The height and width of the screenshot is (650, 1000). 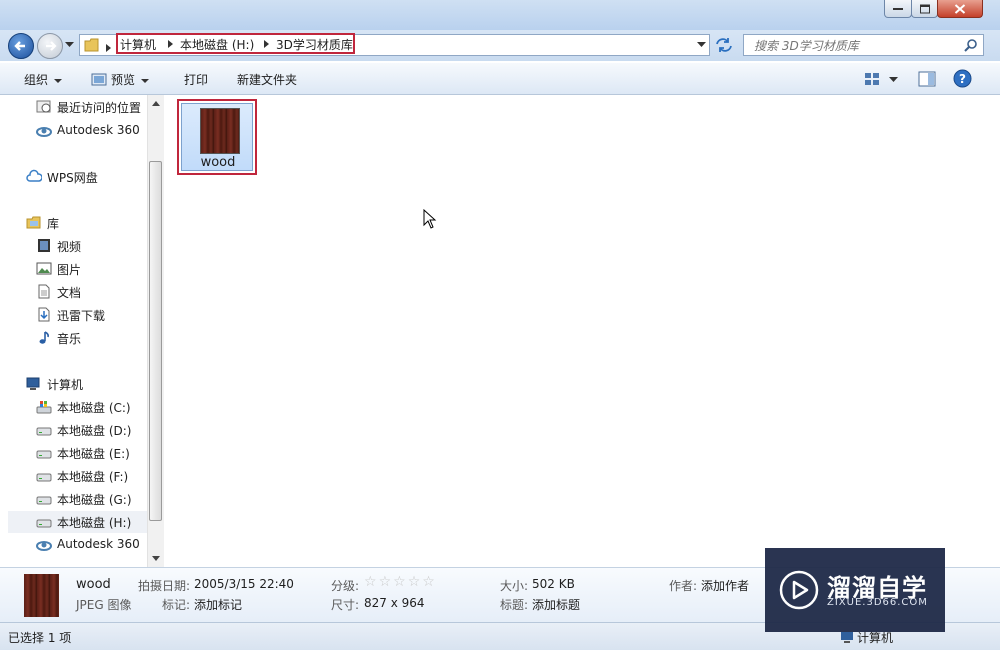 I want to click on preview-button: 预览, so click(x=120, y=79).